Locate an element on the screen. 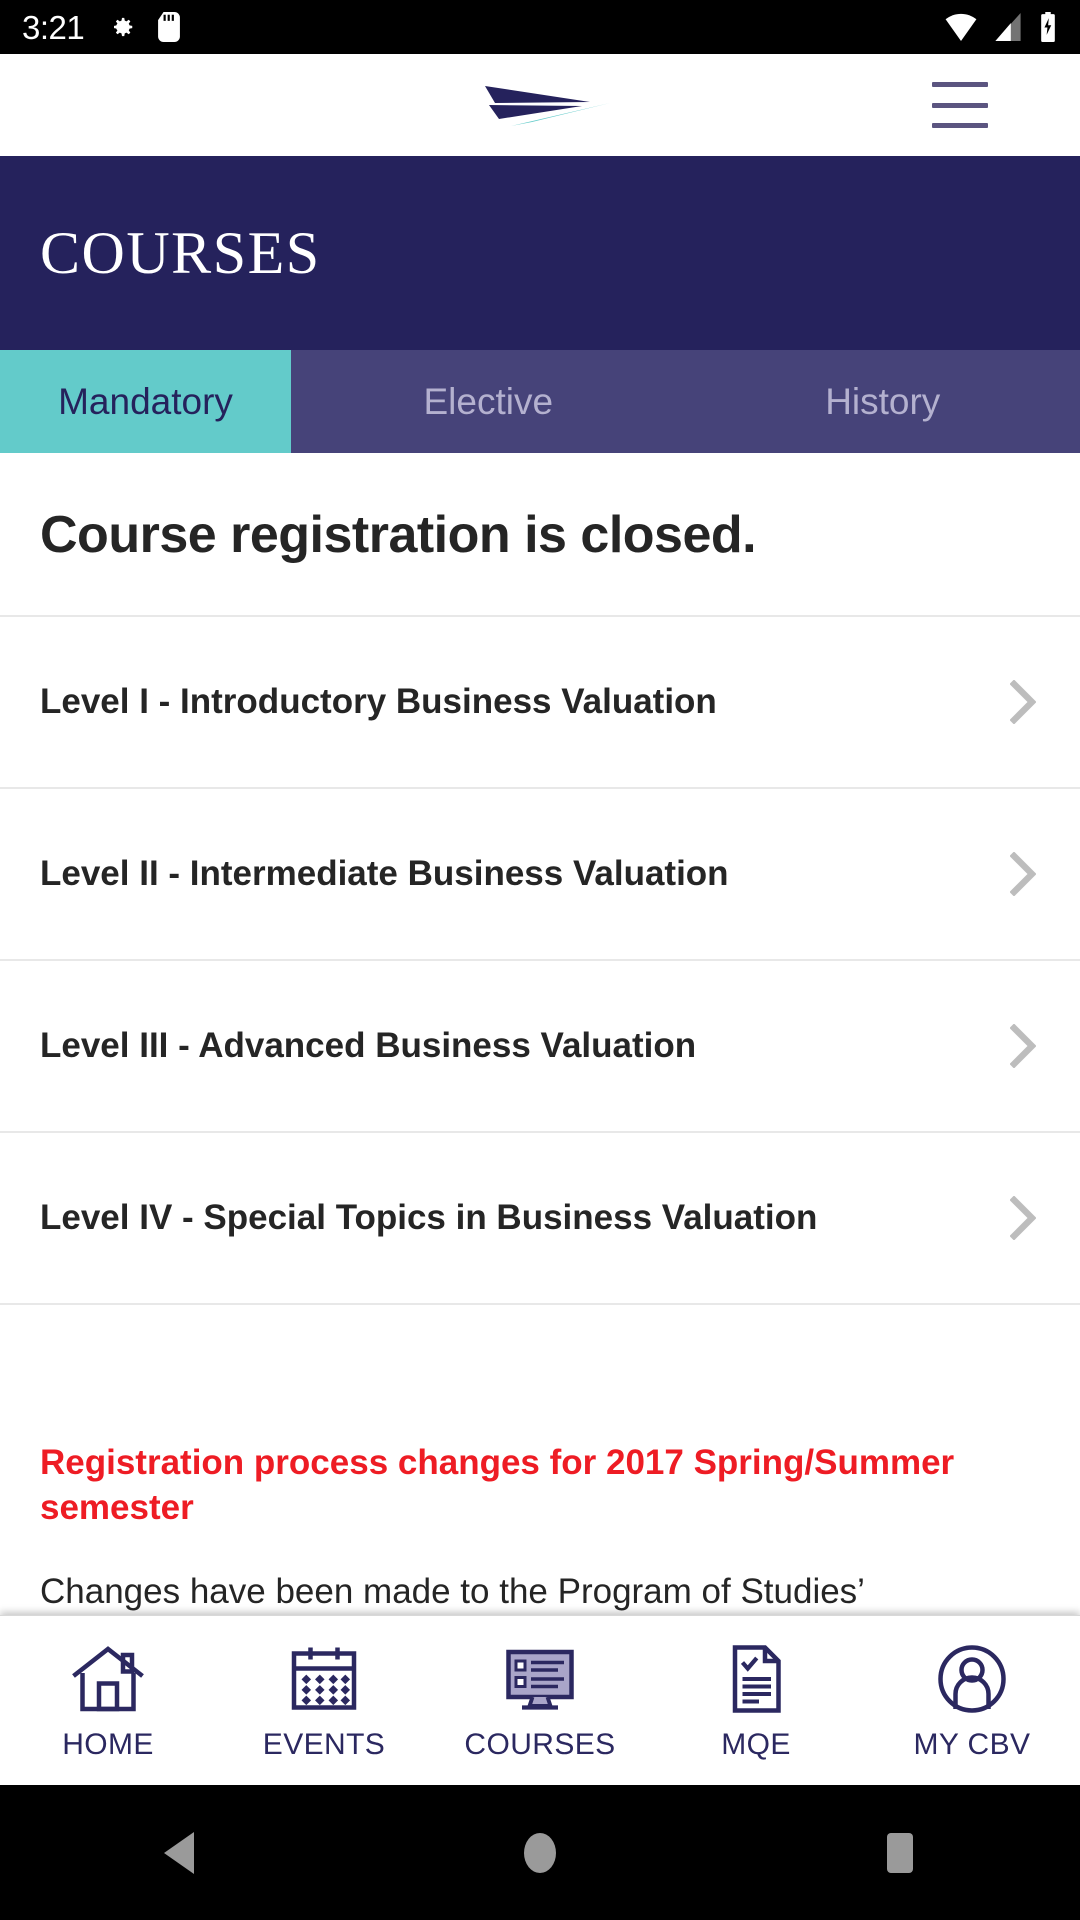  bottom-nav-events: EVENTS is located at coordinates (324, 1700).